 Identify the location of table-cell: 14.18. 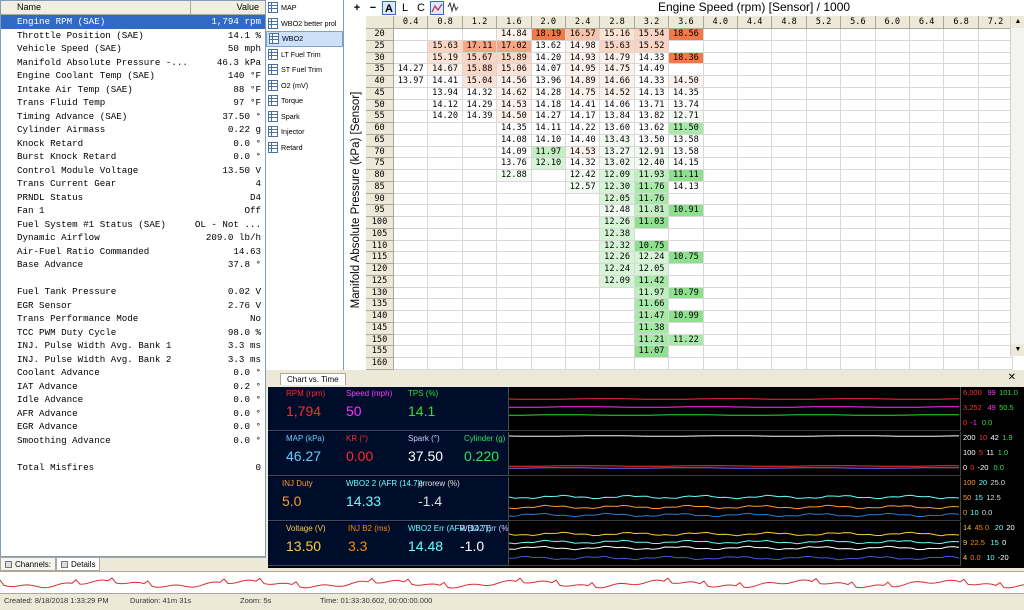
(548, 105).